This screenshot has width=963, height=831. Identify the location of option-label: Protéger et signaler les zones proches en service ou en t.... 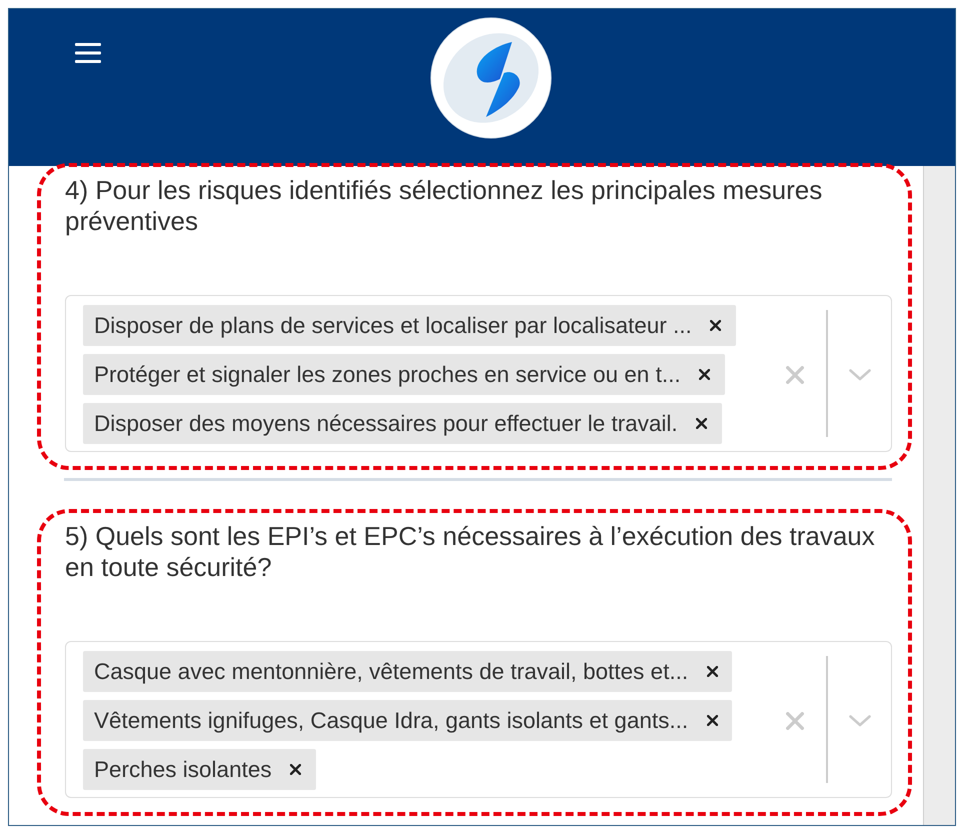
(387, 374).